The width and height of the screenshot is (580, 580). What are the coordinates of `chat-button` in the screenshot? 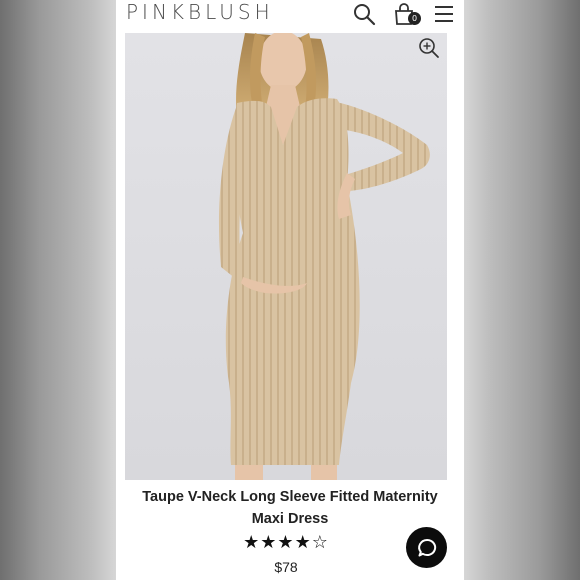 It's located at (426, 547).